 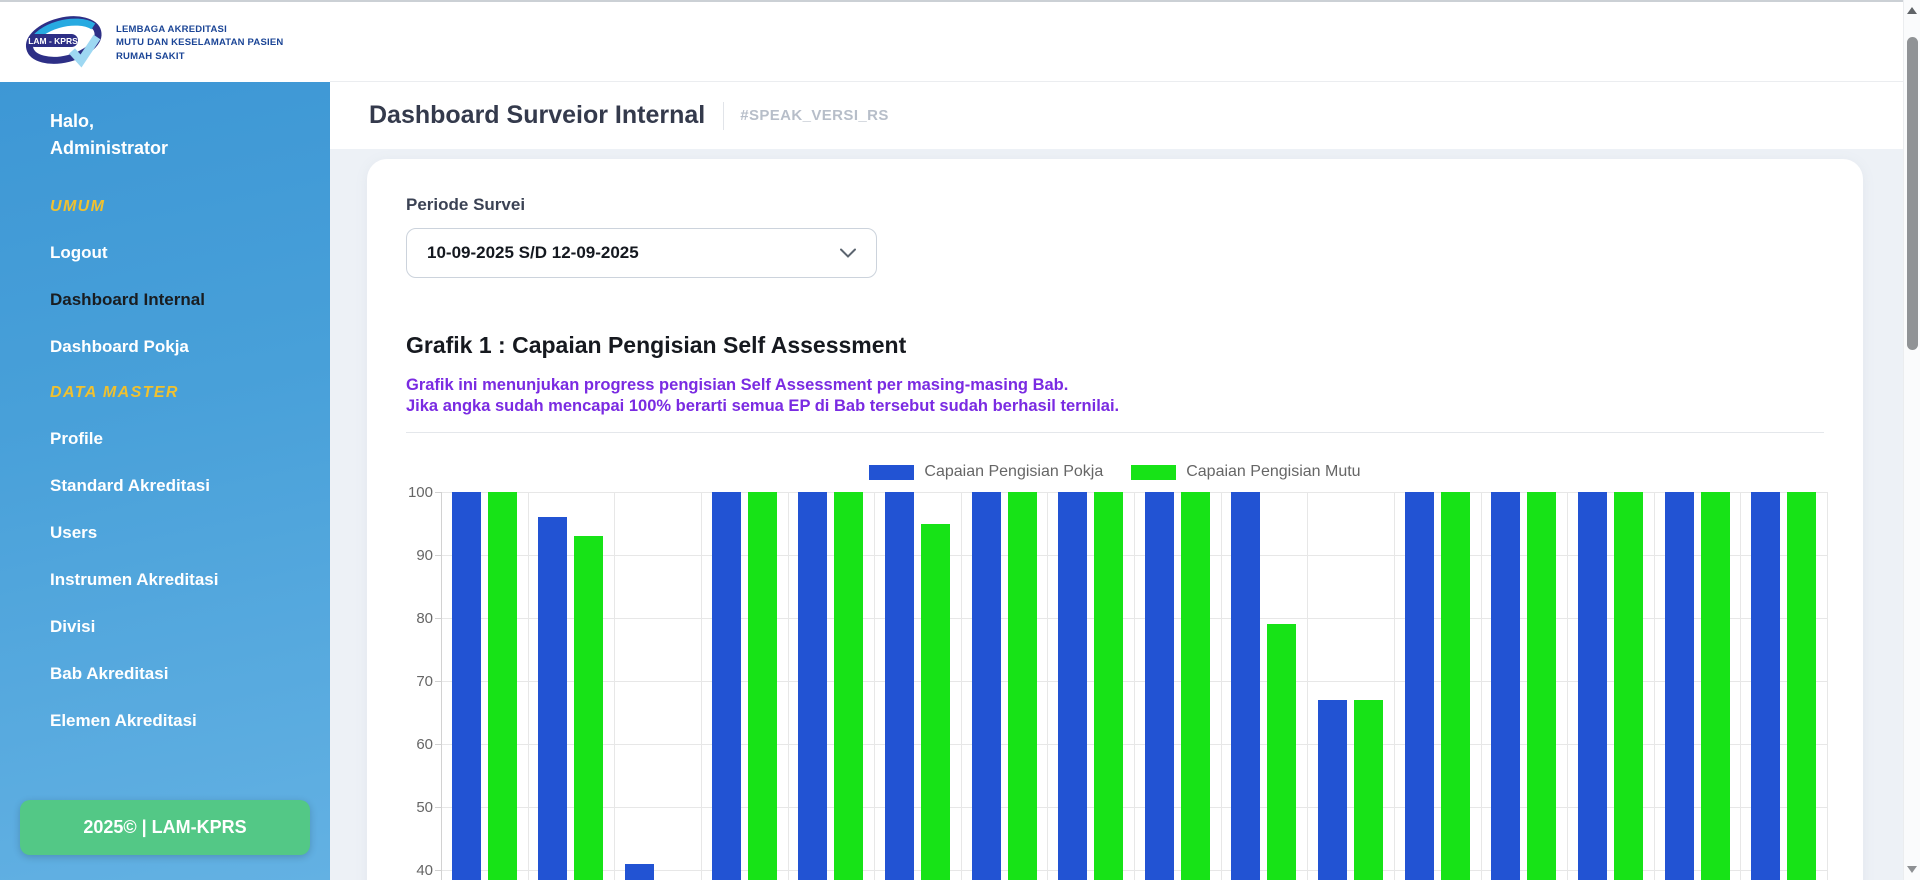 What do you see at coordinates (641, 253) in the screenshot?
I see `periode-survei-select: 10-09-2025 S/D 12-09-2025` at bounding box center [641, 253].